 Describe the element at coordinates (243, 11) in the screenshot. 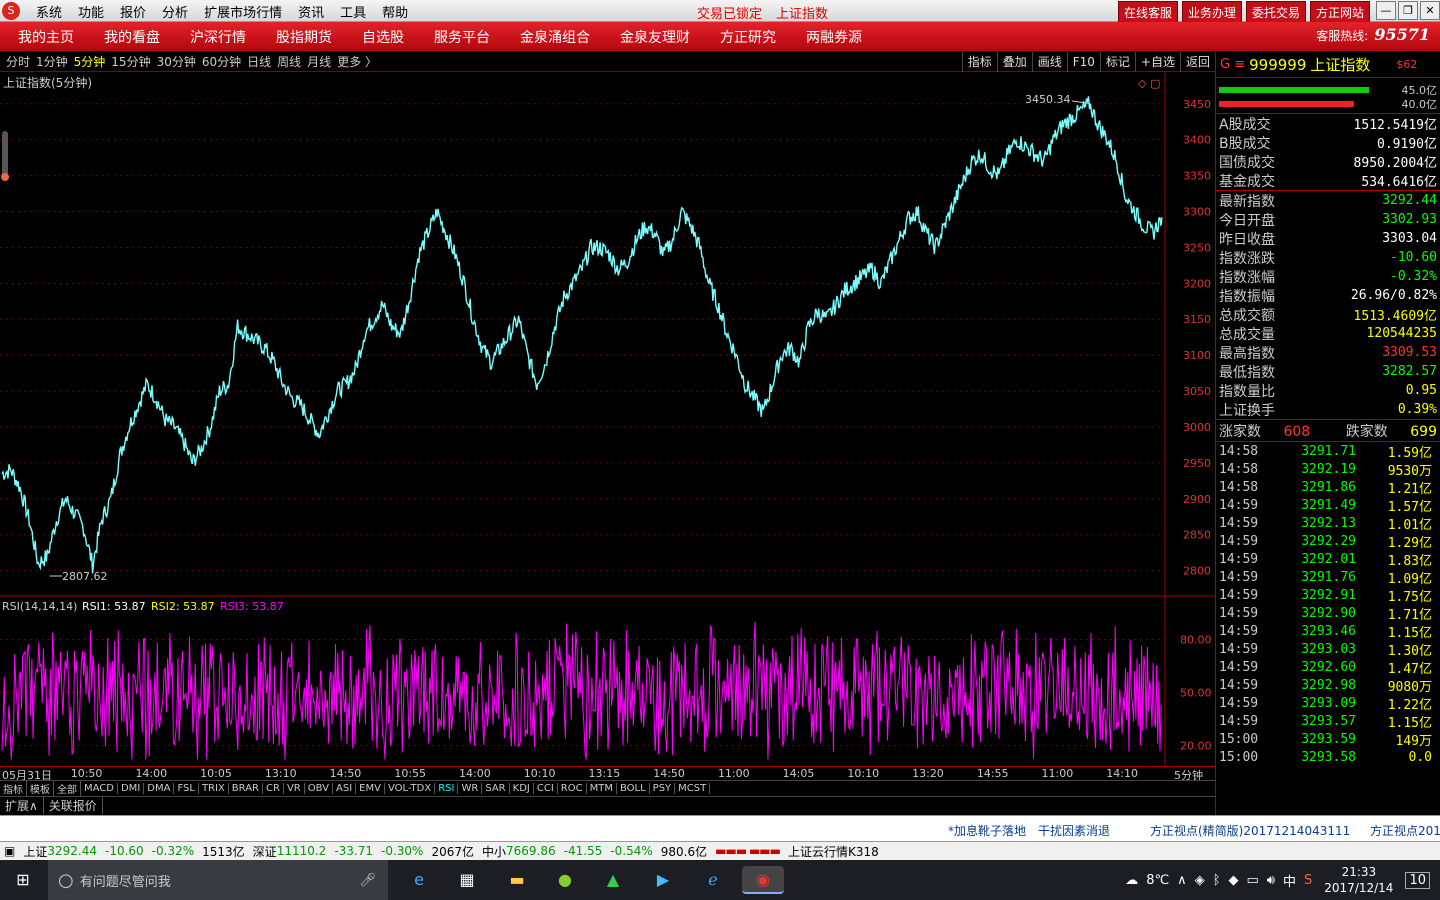

I see `menu-ext-market: 扩展市场行情` at that location.